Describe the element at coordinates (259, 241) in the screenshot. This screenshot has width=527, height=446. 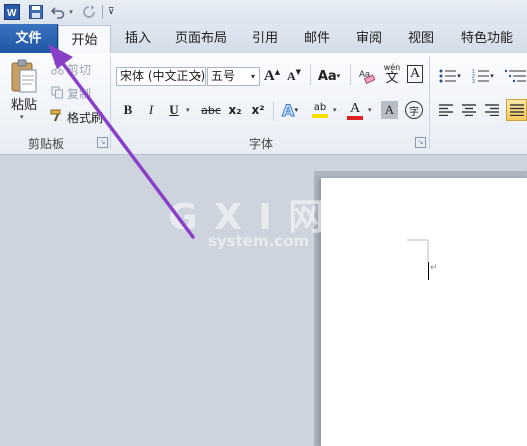
I see `watermark-domain: system.com` at that location.